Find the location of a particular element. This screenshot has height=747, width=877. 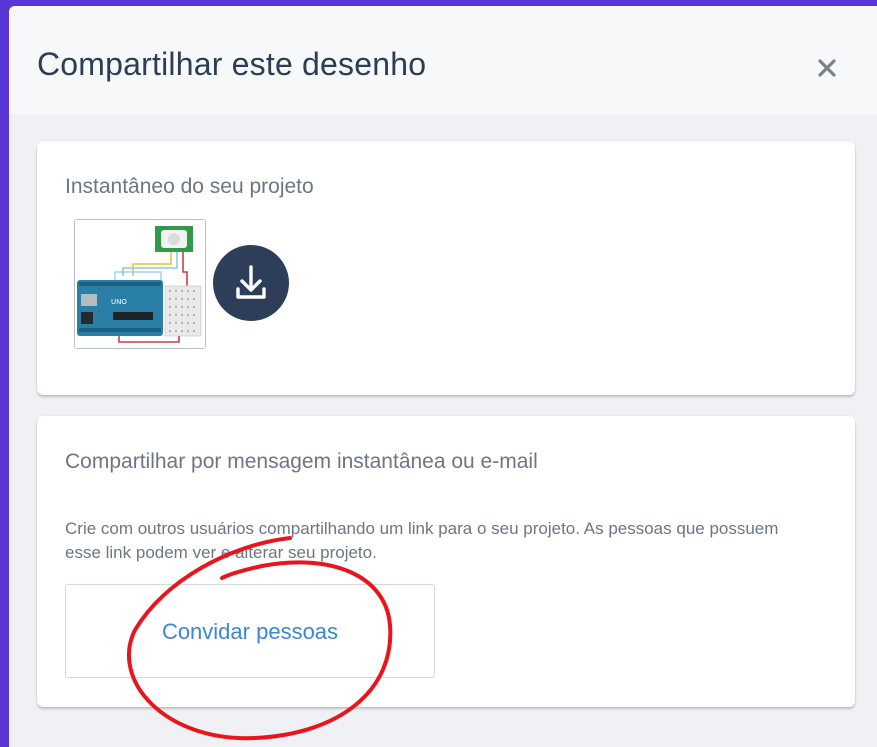

close-icon is located at coordinates (827, 68).